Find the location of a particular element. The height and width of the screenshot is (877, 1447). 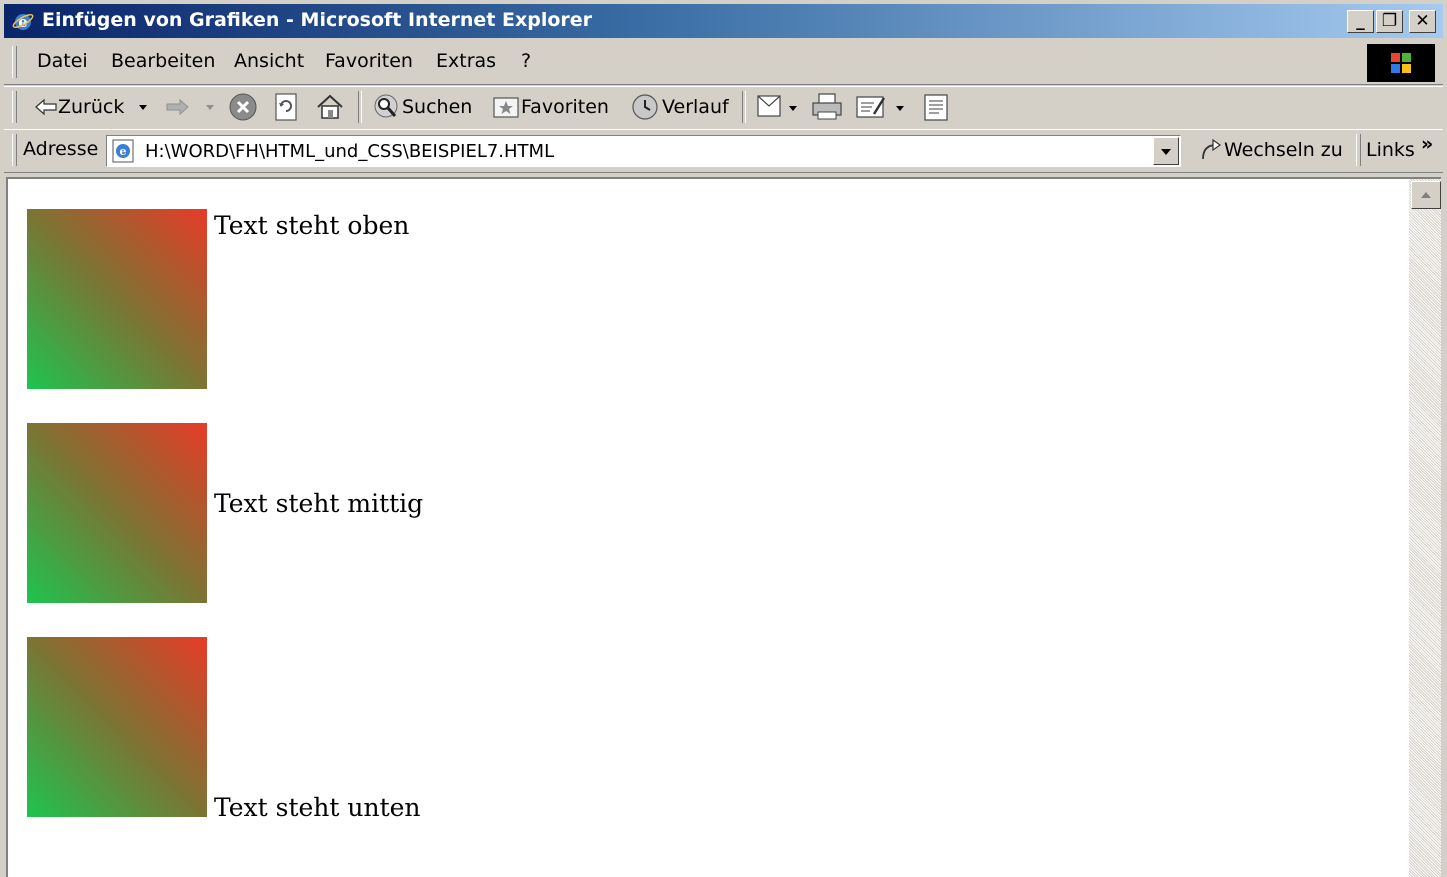

links-label: Links is located at coordinates (1390, 150).